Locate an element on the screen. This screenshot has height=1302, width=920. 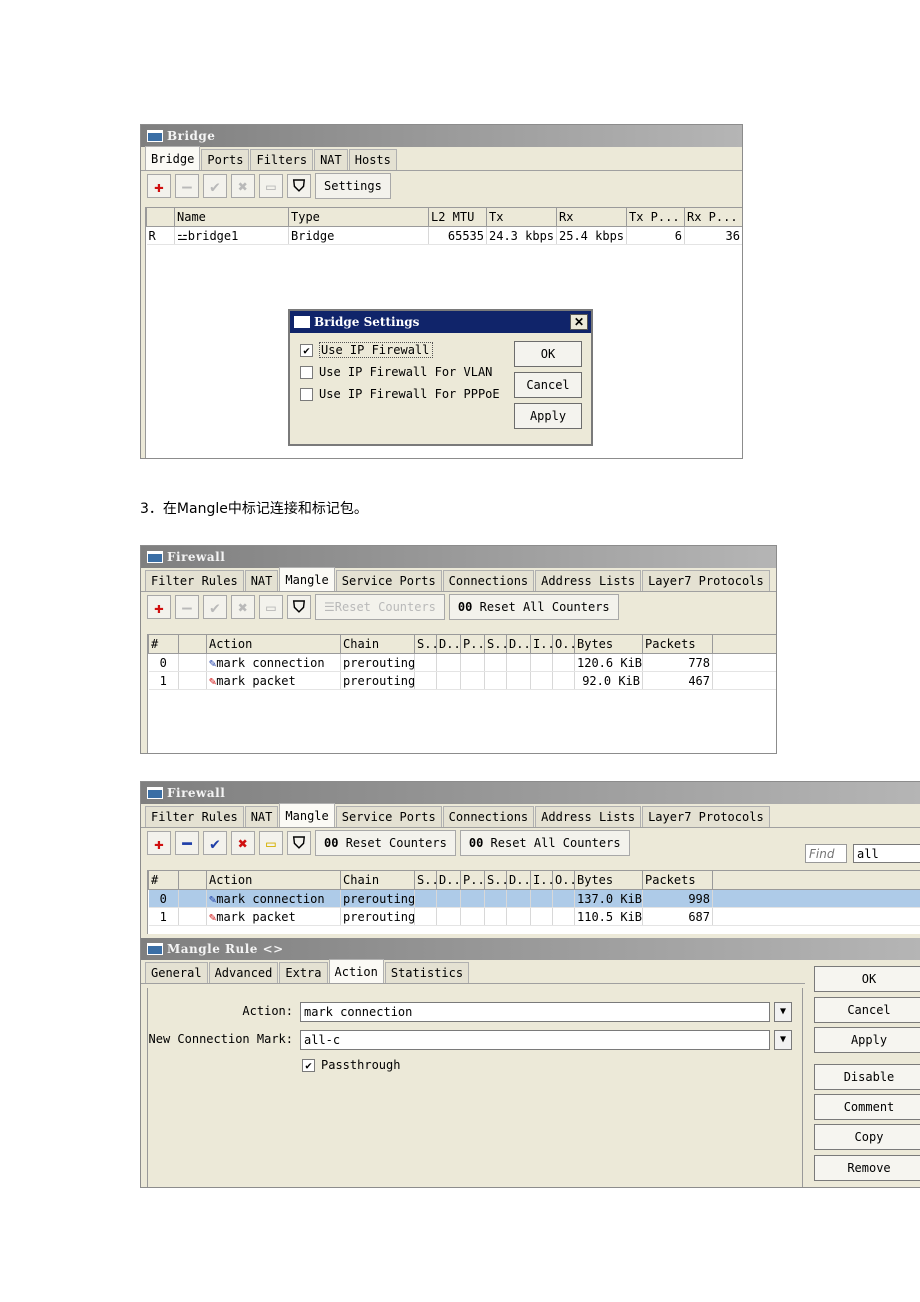
tab-ports: Ports is located at coordinates (225, 159).